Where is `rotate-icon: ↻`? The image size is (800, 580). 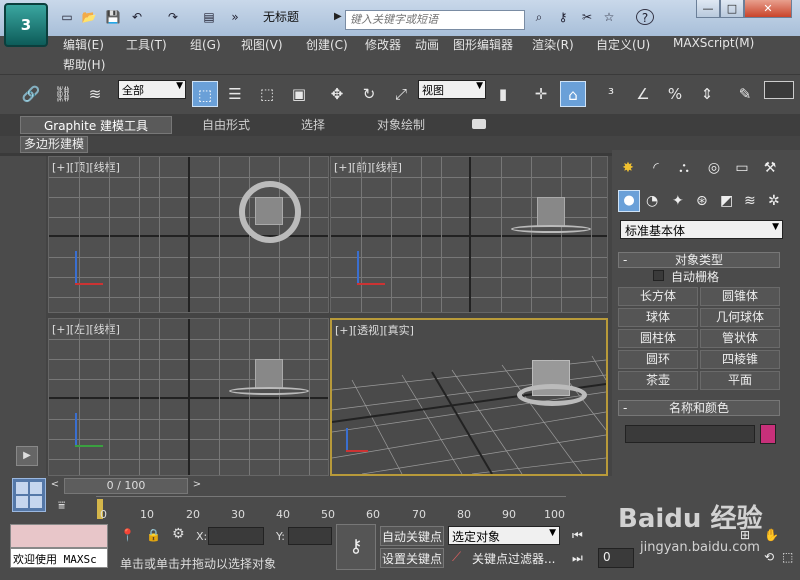 rotate-icon: ↻ is located at coordinates (369, 94).